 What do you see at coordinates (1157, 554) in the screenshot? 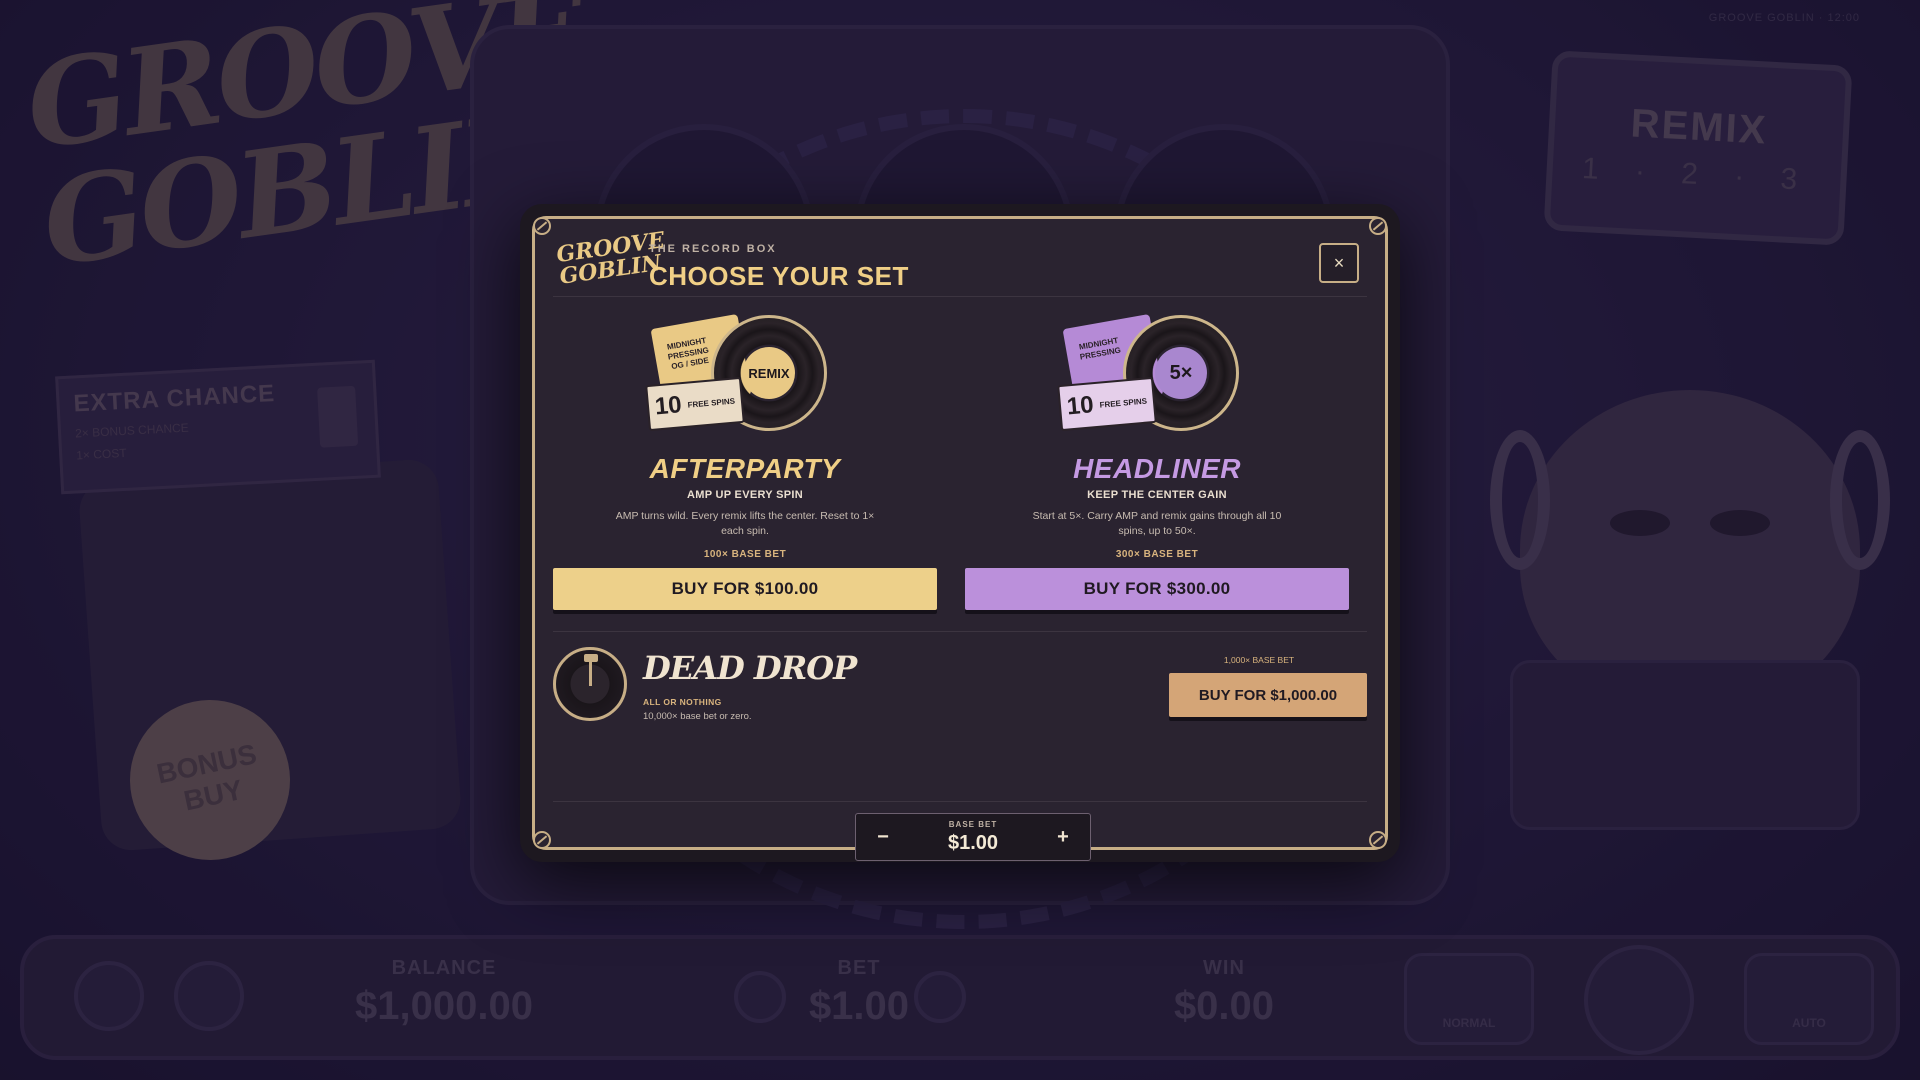
I see `option-multiplier: 300× BASE BET` at bounding box center [1157, 554].